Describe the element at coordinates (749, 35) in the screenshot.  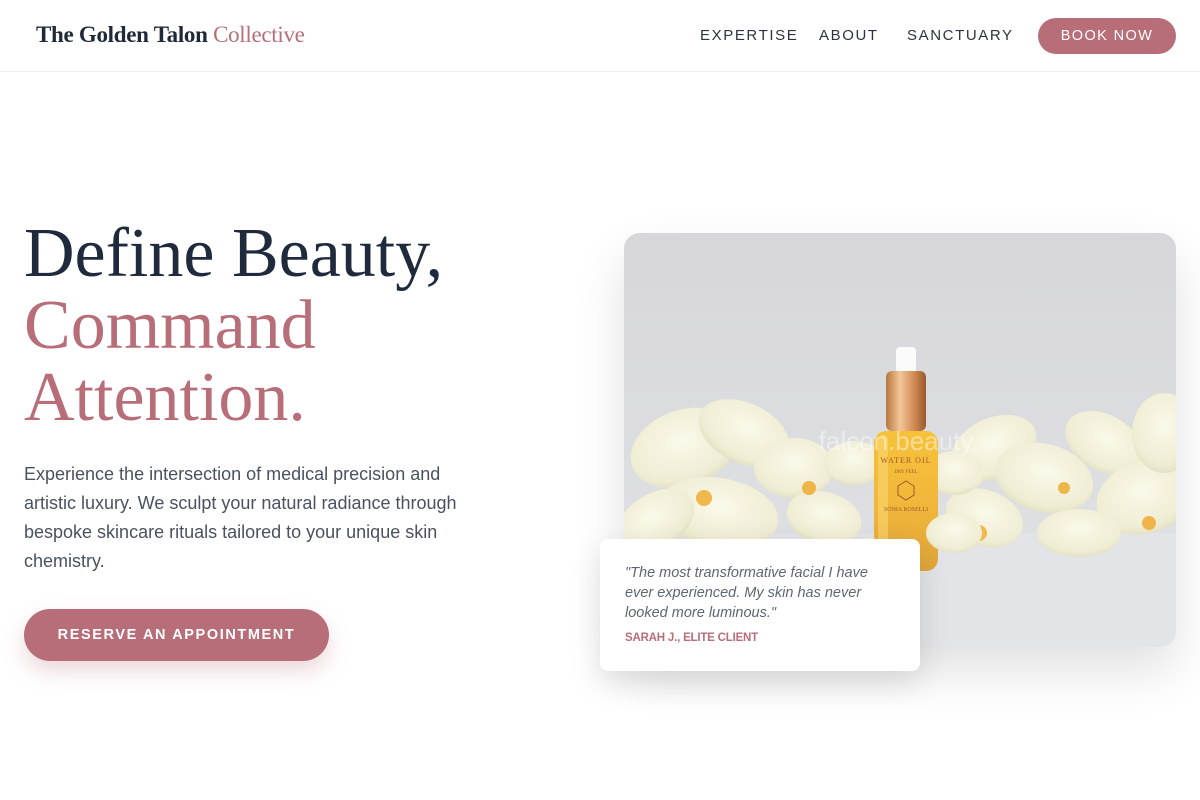
I see `nav-link-expertise: EXPERTISE` at that location.